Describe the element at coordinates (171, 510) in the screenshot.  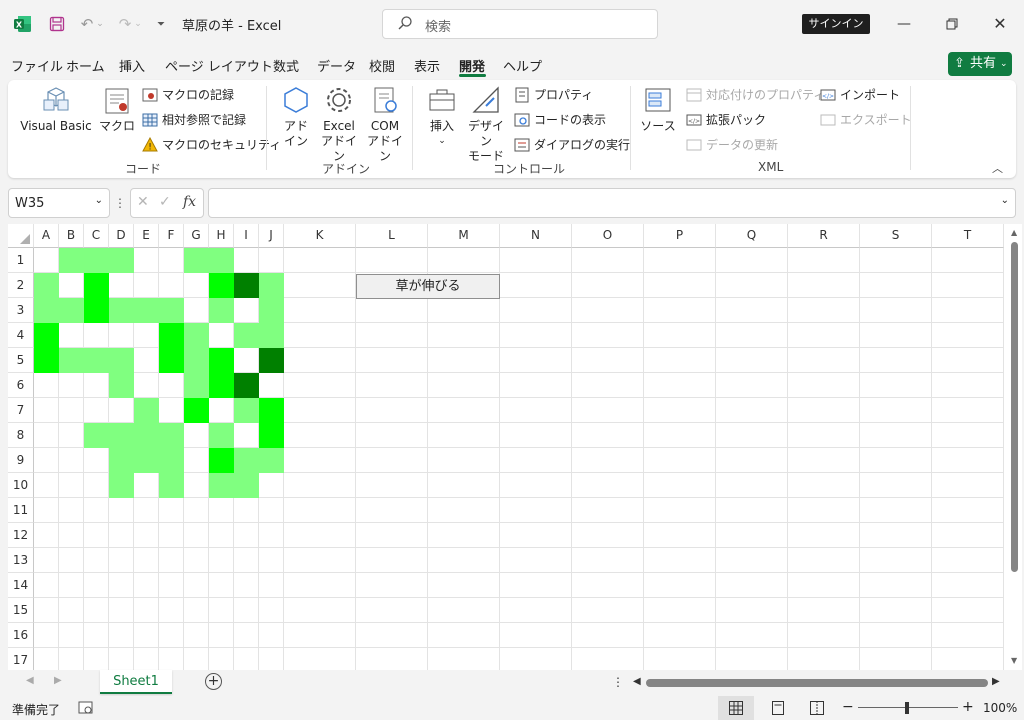
I see `cell-F11` at that location.